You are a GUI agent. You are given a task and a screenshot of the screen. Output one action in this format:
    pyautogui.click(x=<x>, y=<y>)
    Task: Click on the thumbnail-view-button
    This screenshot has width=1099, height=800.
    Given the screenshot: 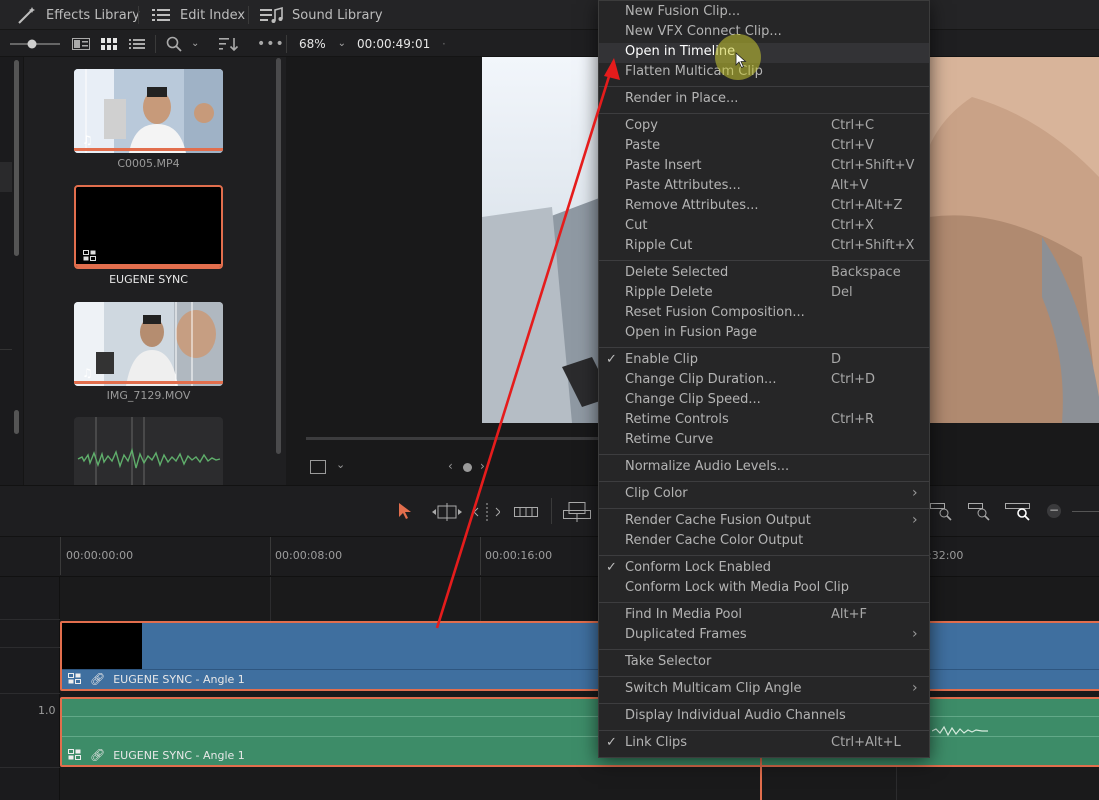 What is the action you would take?
    pyautogui.click(x=109, y=43)
    